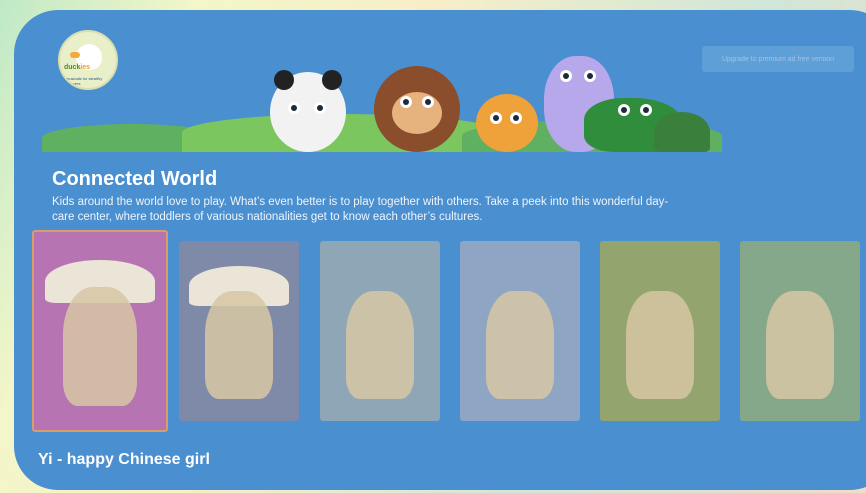 The height and width of the screenshot is (493, 866). Describe the element at coordinates (308, 111) in the screenshot. I see `panda-character` at that location.